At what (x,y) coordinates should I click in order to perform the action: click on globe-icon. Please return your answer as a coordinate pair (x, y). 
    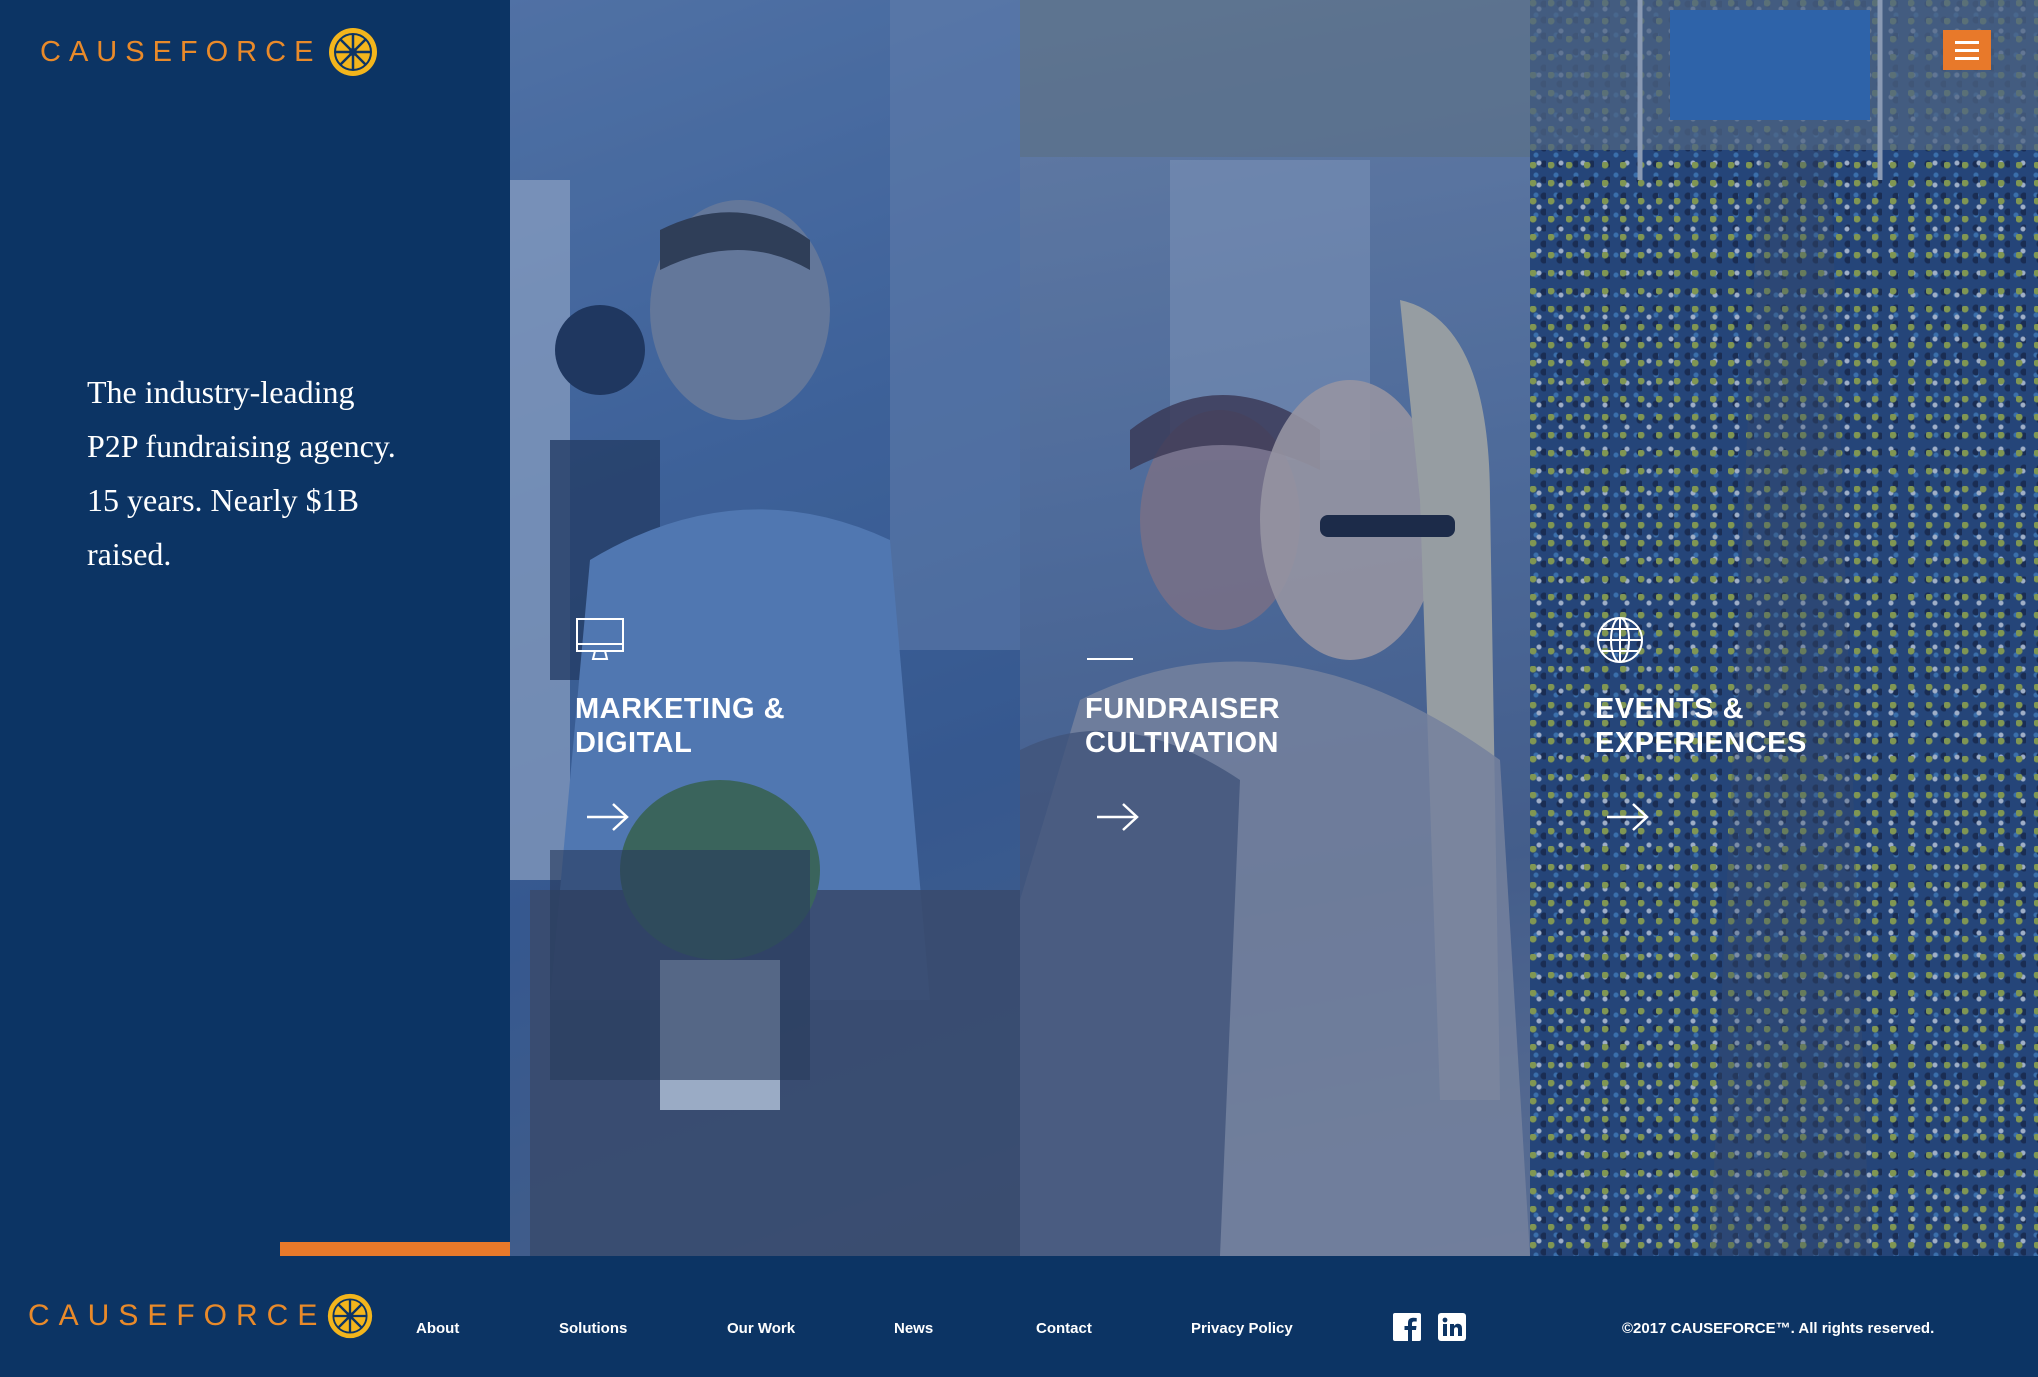
    Looking at the image, I should click on (1620, 640).